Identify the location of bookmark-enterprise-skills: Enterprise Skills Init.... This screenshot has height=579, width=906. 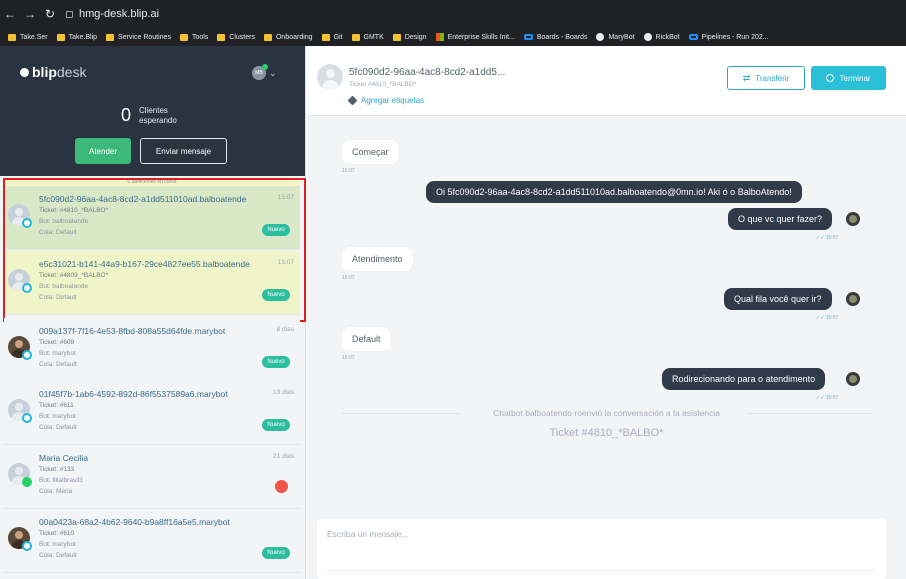
(475, 37).